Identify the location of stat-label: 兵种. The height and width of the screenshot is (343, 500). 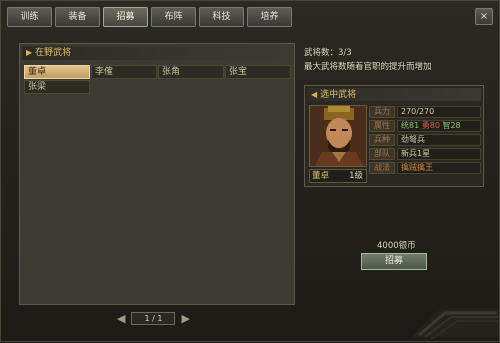
(382, 140).